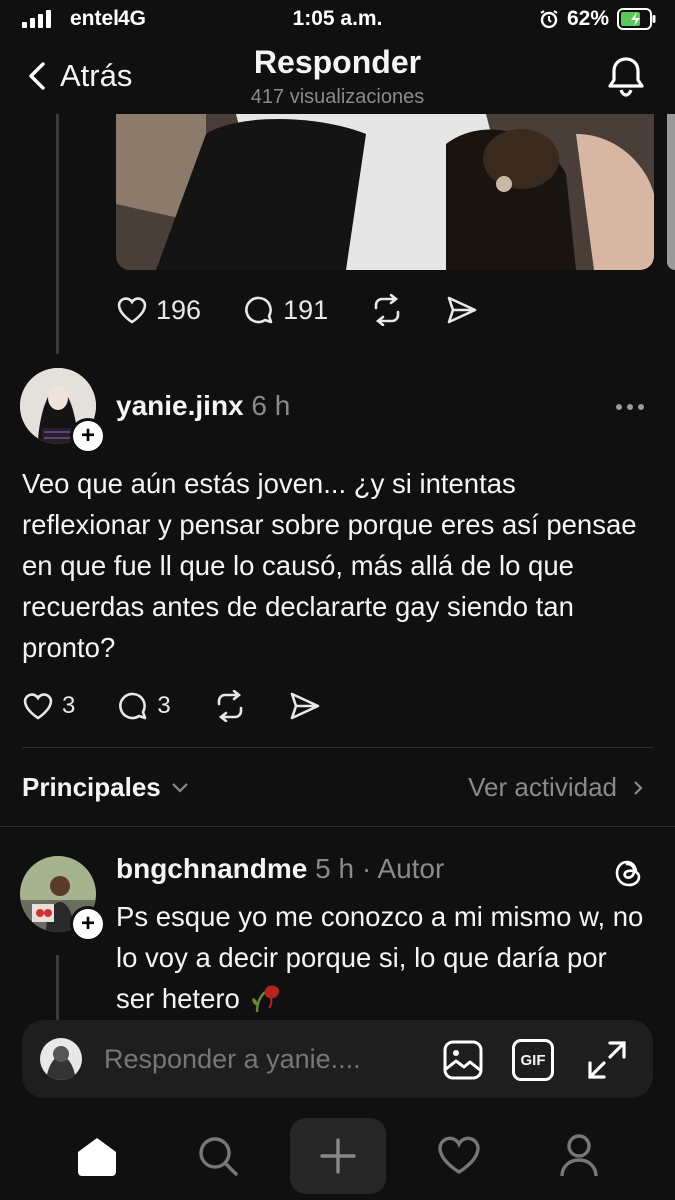  I want to click on like-count: 3, so click(69, 705).